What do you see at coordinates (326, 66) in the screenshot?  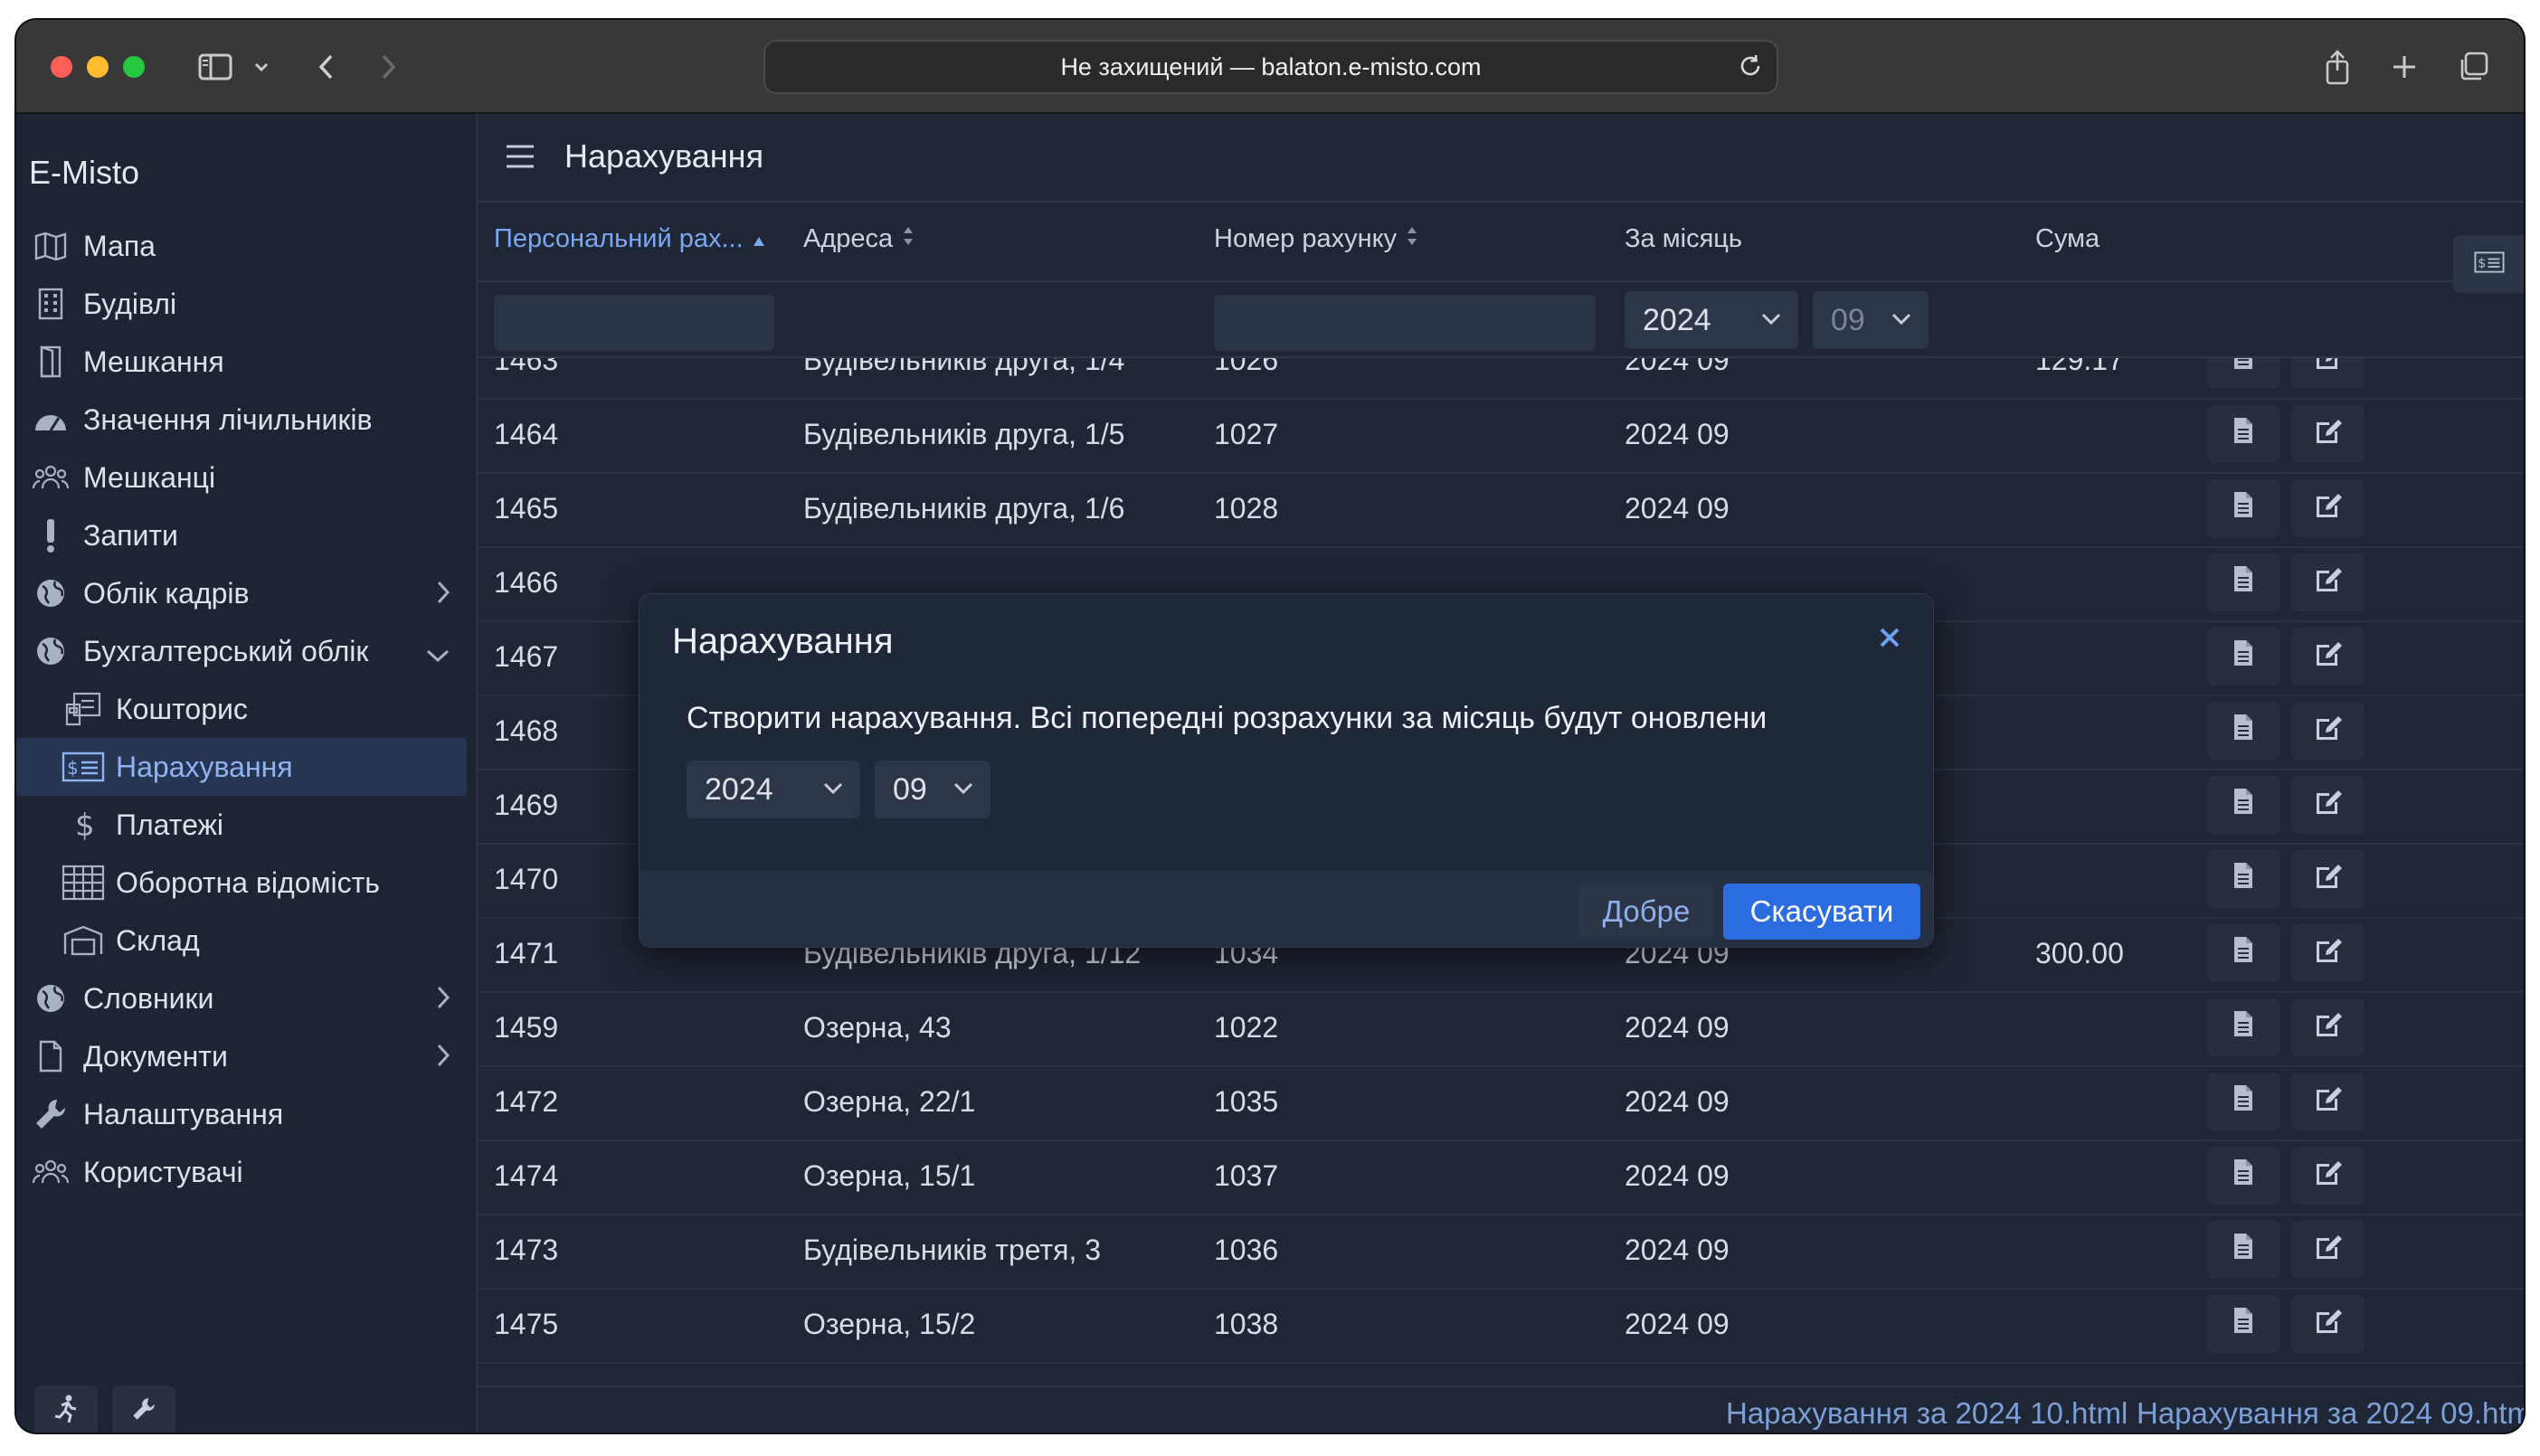 I see `back-icon` at bounding box center [326, 66].